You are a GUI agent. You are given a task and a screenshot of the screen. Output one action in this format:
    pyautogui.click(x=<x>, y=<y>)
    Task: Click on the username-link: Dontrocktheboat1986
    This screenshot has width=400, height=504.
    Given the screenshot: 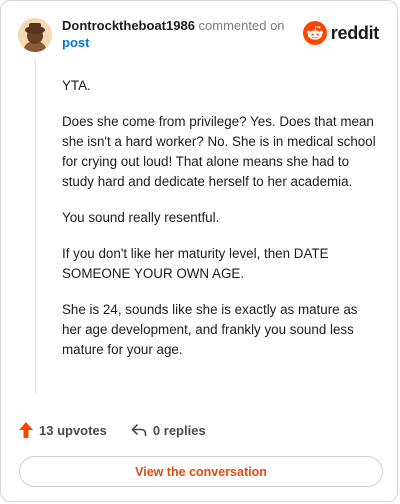 What is the action you would take?
    pyautogui.click(x=128, y=25)
    